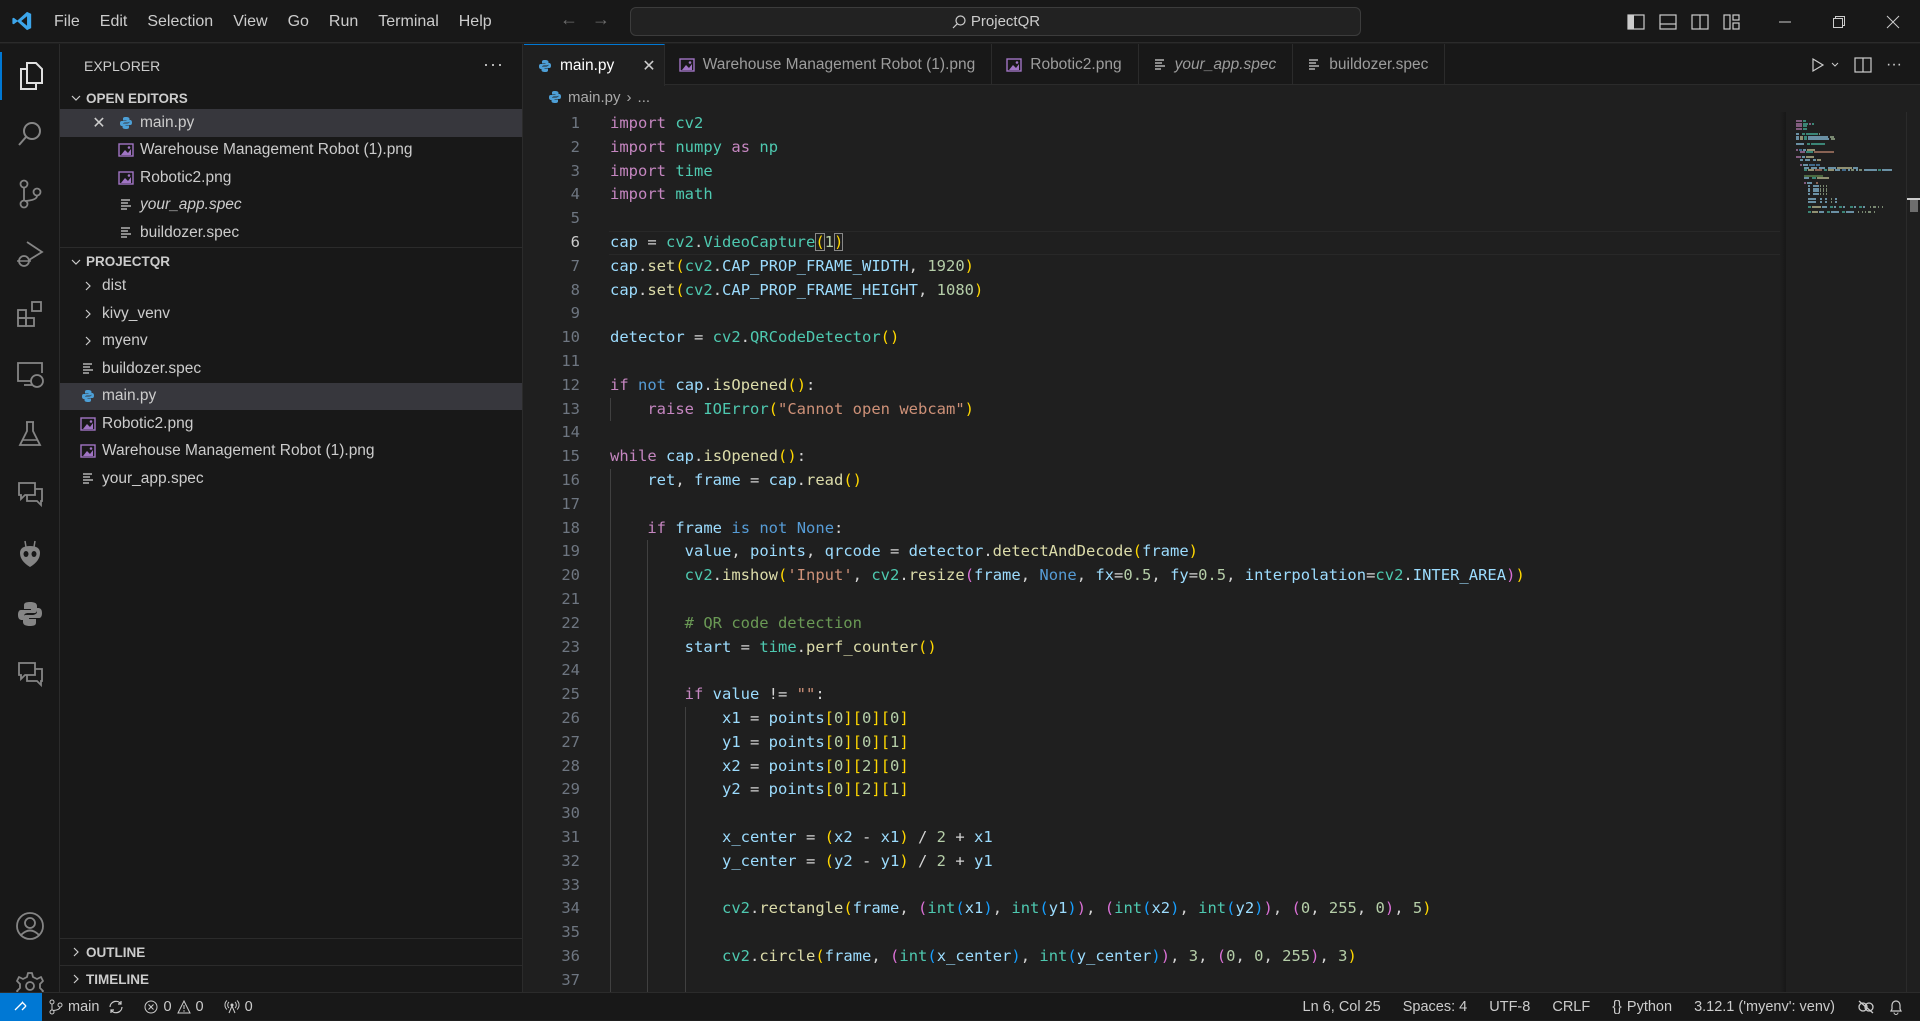 The height and width of the screenshot is (1021, 1920). What do you see at coordinates (1839, 21) in the screenshot?
I see `restore-button` at bounding box center [1839, 21].